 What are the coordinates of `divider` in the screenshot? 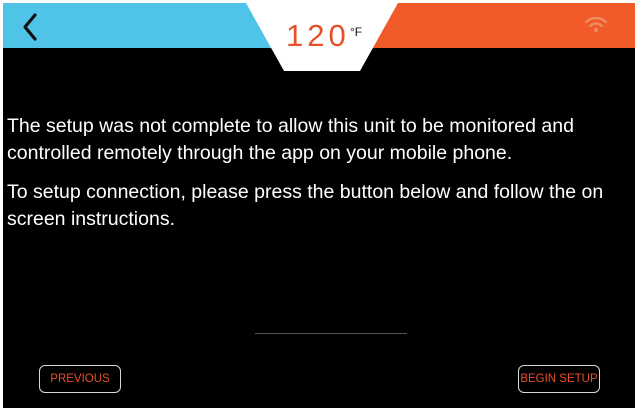 It's located at (331, 333).